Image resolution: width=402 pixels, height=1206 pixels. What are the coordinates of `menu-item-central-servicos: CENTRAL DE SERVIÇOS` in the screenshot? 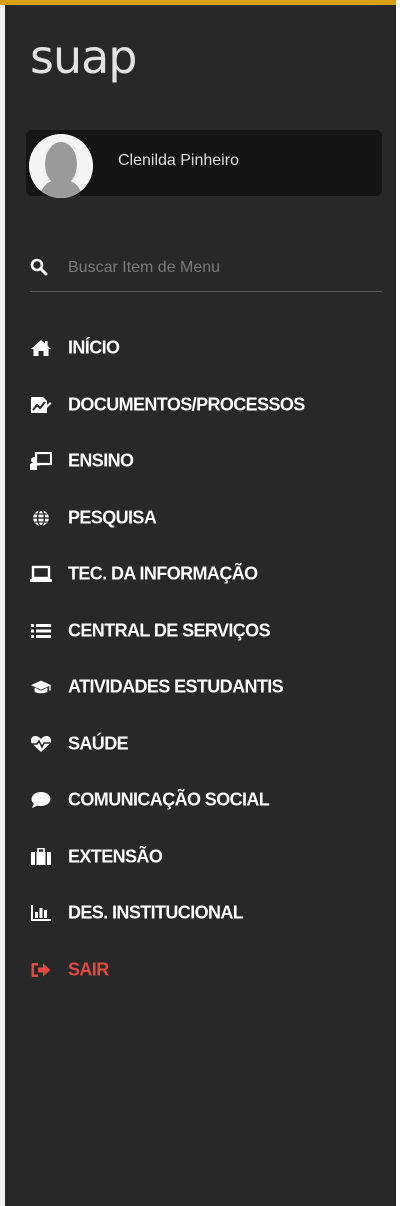 It's located at (198, 631).